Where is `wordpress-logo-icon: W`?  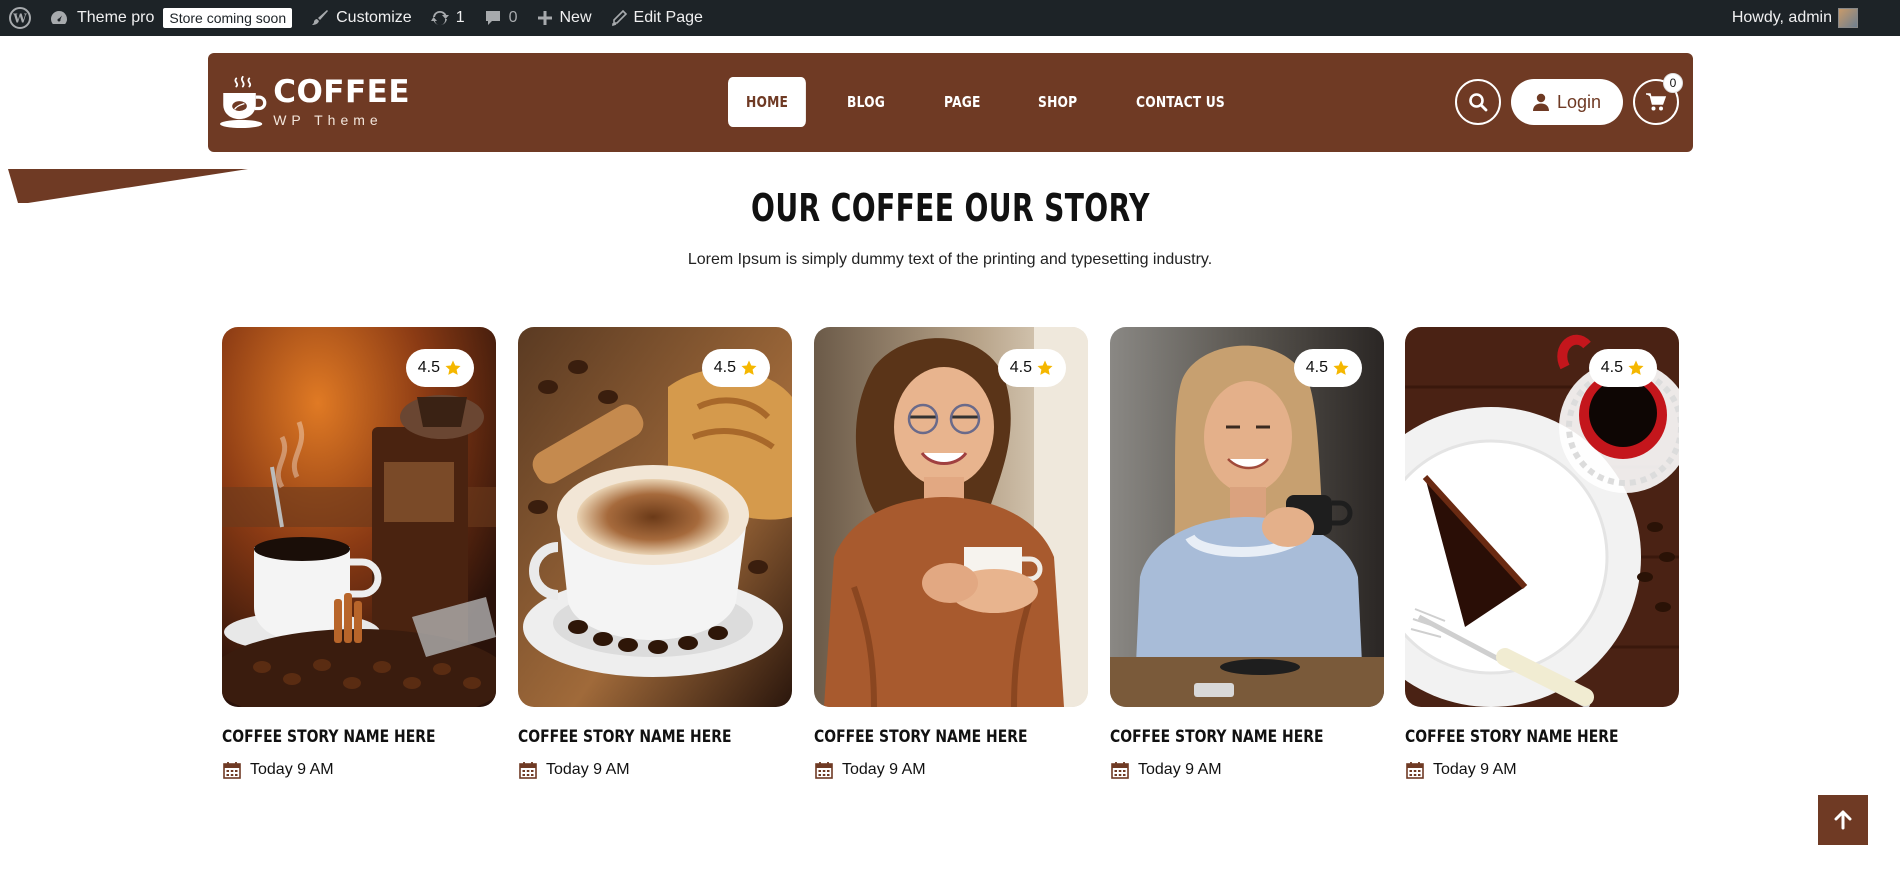 wordpress-logo-icon: W is located at coordinates (20, 18).